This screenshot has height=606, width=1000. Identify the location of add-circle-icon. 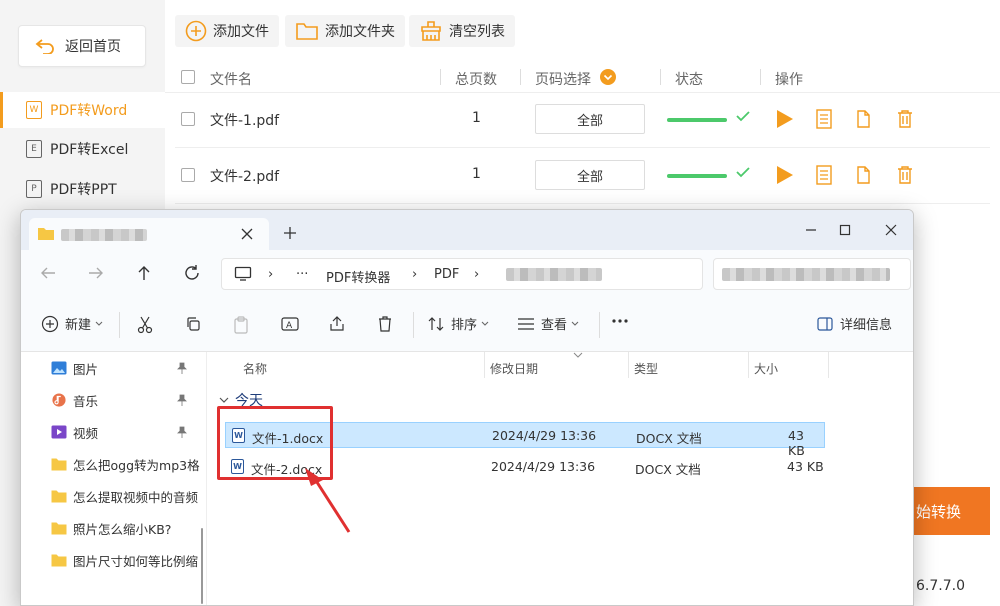
(196, 31).